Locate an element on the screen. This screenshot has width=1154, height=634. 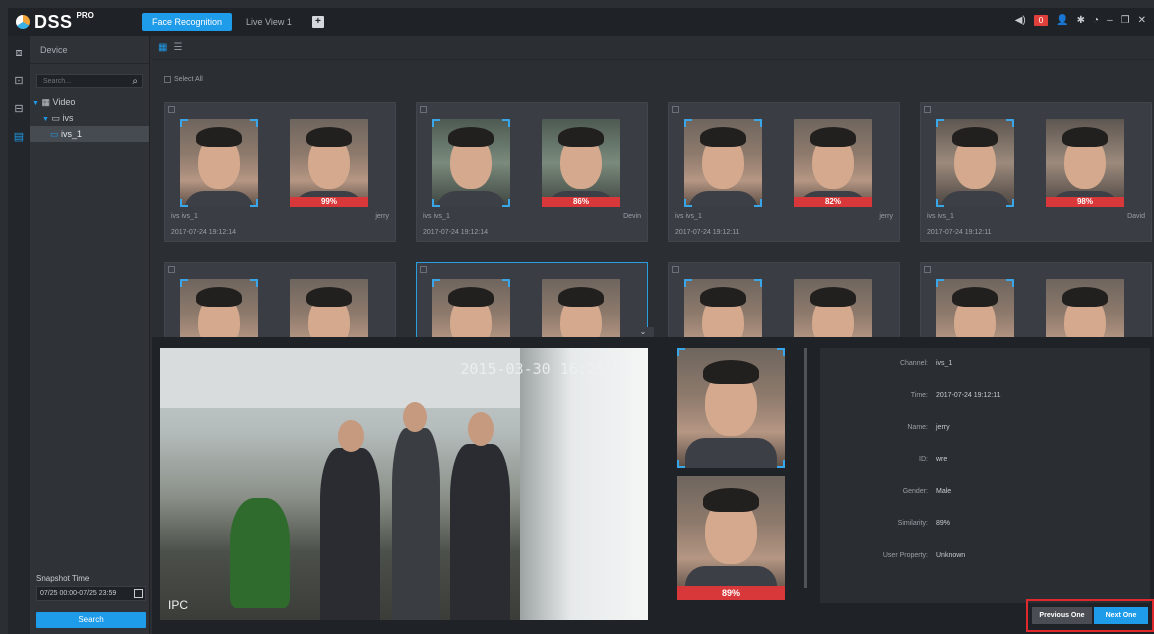
list-view-icon: ☰ is located at coordinates (177, 47).